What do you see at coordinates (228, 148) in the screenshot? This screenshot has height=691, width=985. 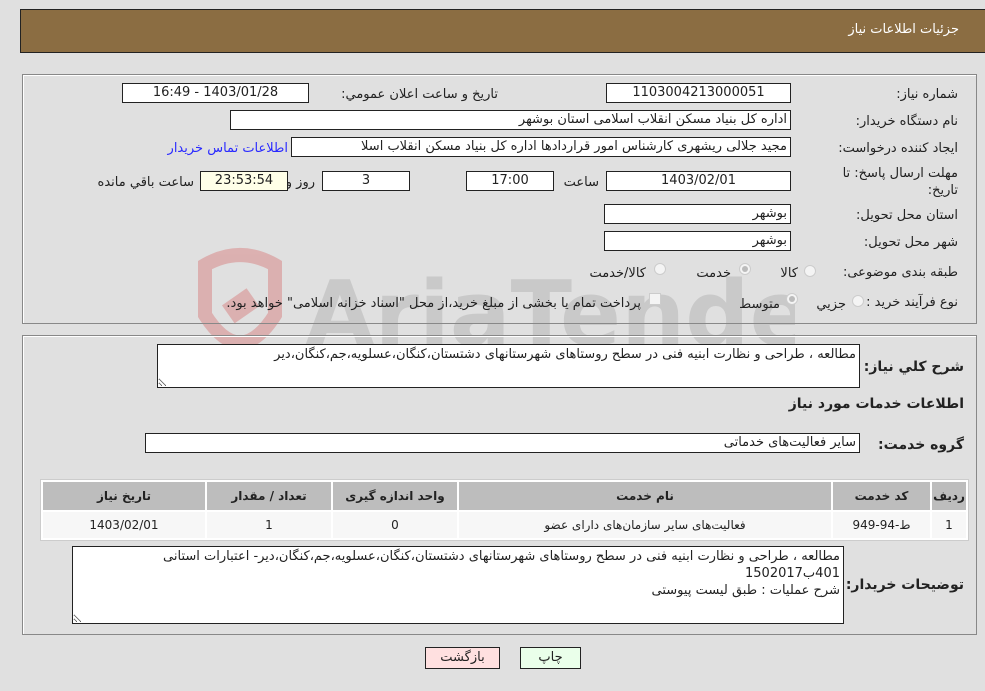 I see `buyer-contact-link: اطلاعات تماس خریدار` at bounding box center [228, 148].